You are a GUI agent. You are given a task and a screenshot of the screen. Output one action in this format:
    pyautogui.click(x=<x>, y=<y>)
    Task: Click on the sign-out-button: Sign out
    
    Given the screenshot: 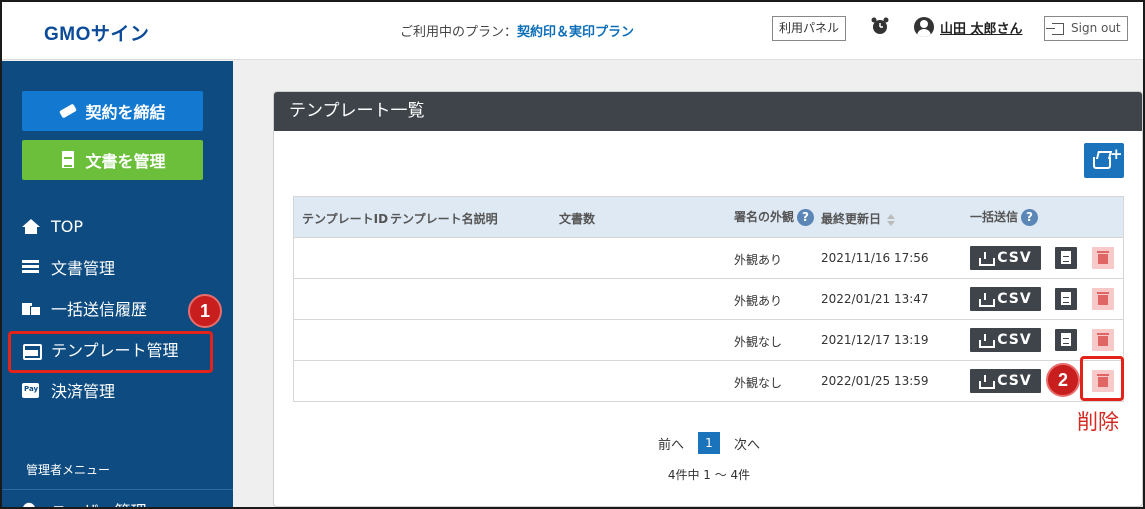 What is the action you would take?
    pyautogui.click(x=1086, y=28)
    